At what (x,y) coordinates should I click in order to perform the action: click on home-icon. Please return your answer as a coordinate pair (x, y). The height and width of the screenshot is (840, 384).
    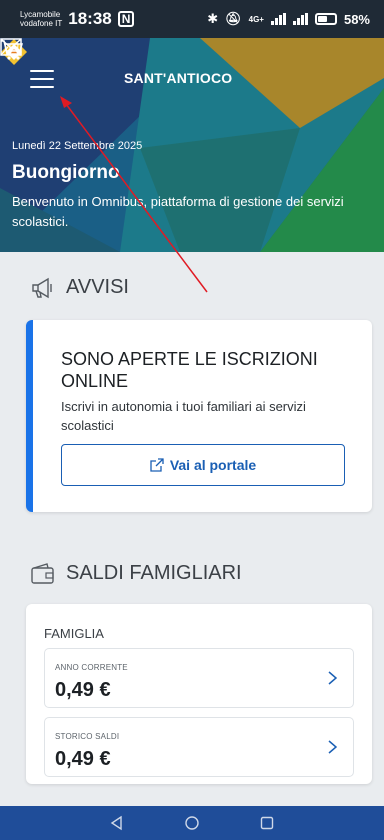
    Looking at the image, I should click on (192, 823).